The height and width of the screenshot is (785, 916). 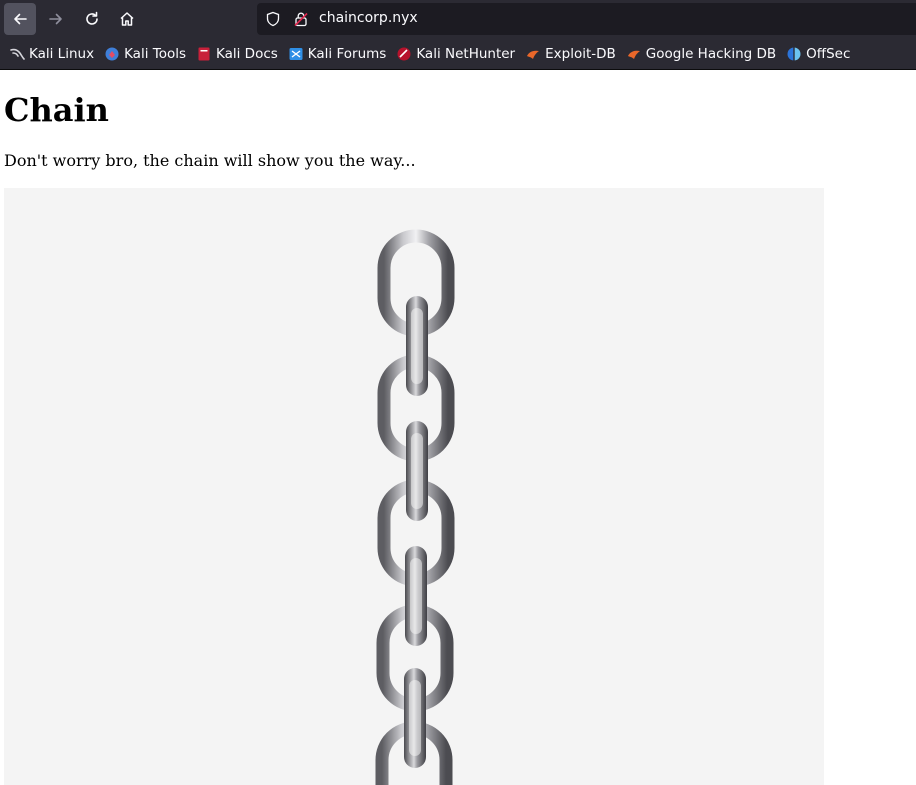 I want to click on ghdb-icon, so click(x=633, y=54).